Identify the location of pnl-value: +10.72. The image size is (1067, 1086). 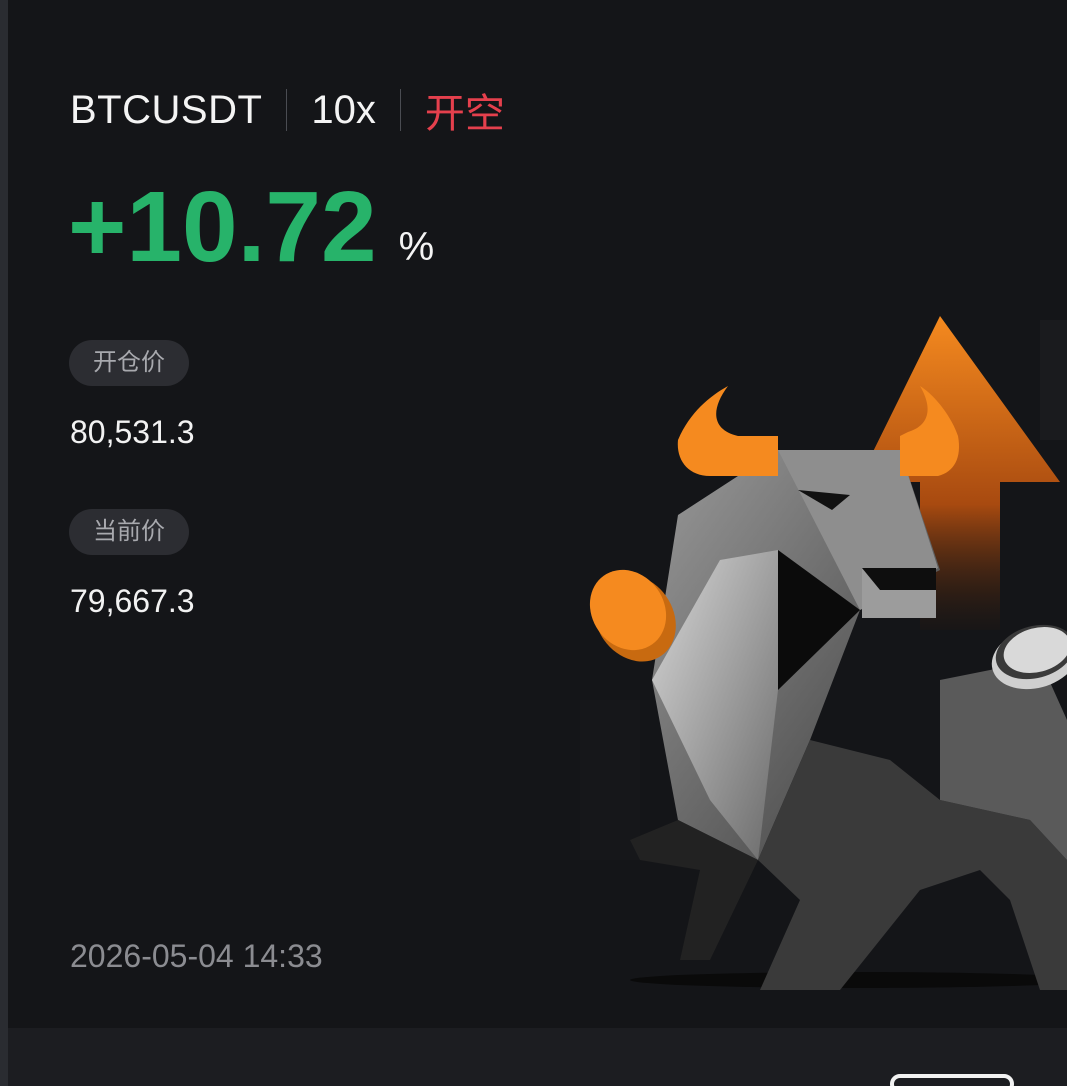
(222, 227).